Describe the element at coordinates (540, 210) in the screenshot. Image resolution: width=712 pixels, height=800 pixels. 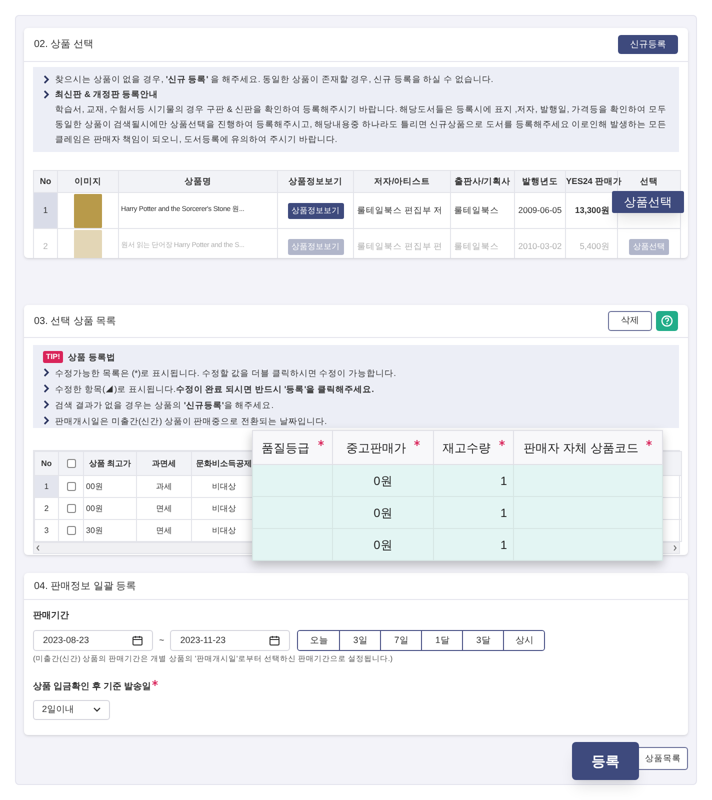
I see `table-cell: 2009-06-05` at that location.